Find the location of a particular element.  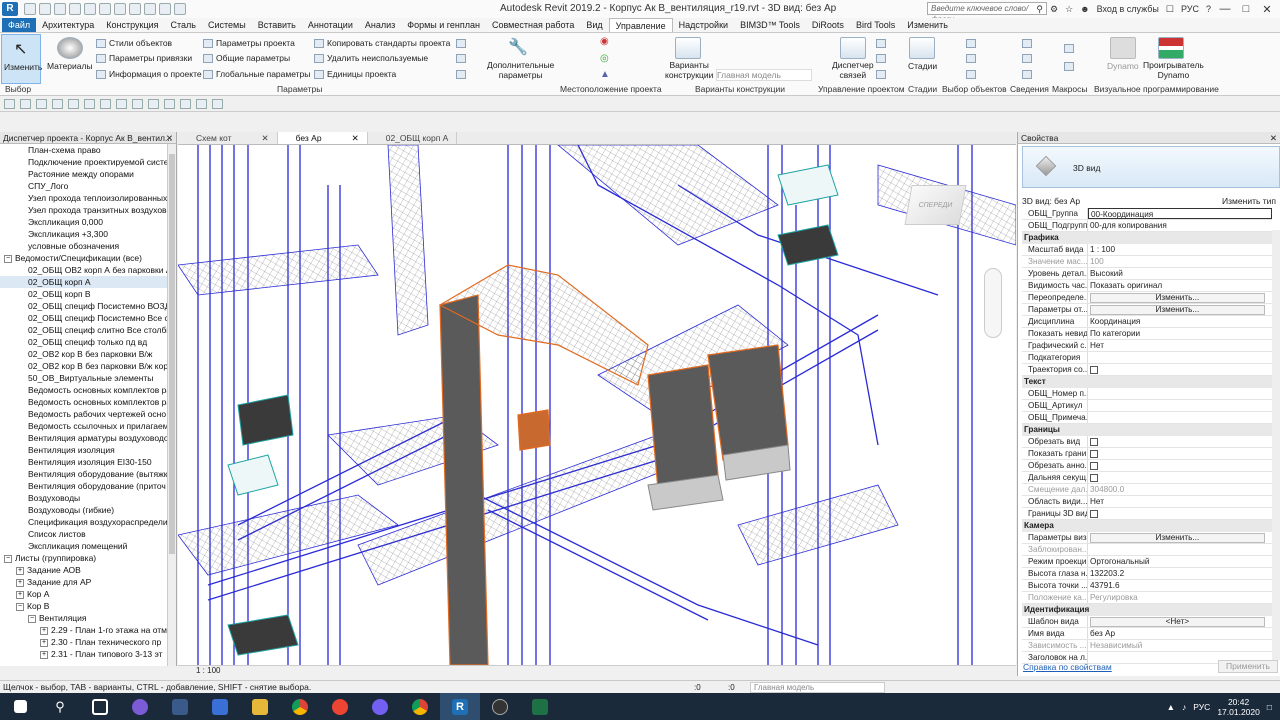

review-icon is located at coordinates (1028, 58).